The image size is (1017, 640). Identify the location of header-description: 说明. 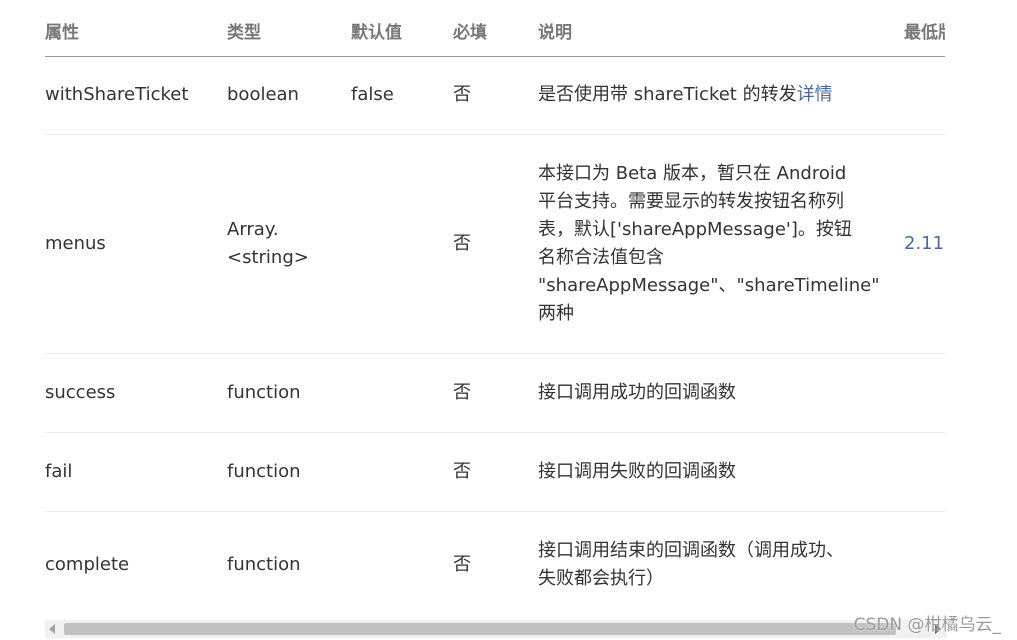
(555, 33).